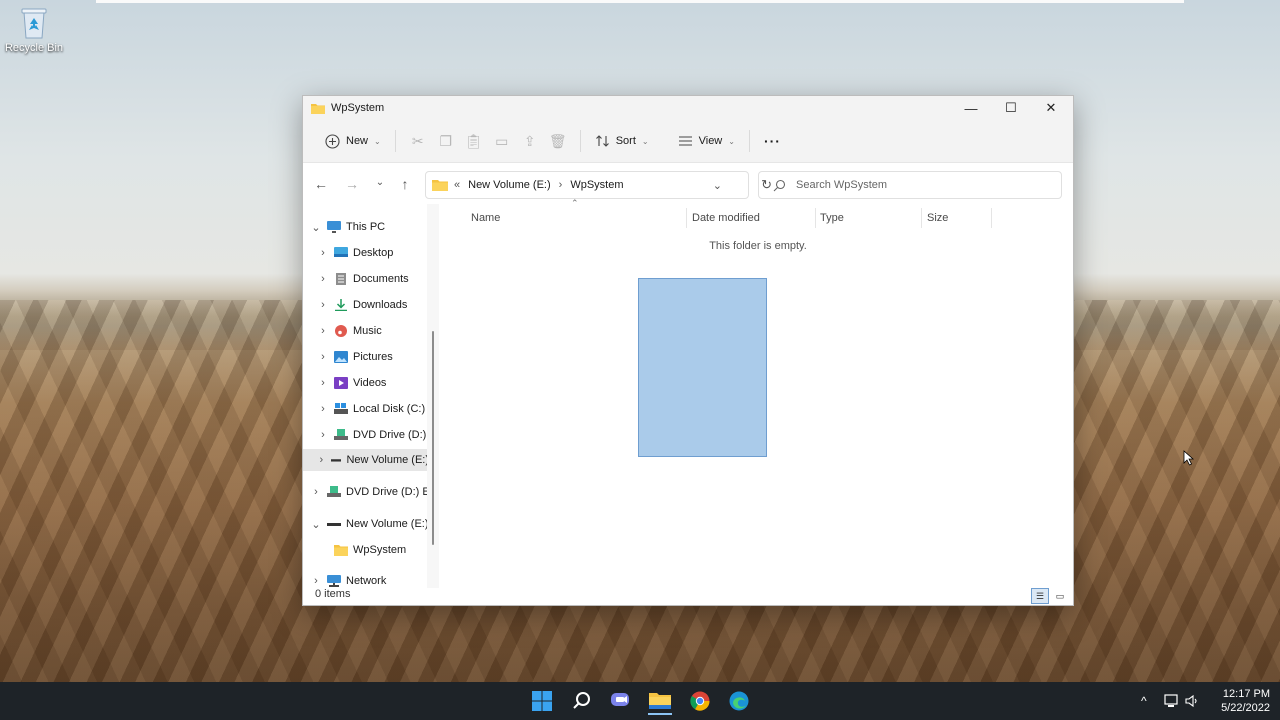  What do you see at coordinates (625, 141) in the screenshot?
I see `sort-label: Sort` at bounding box center [625, 141].